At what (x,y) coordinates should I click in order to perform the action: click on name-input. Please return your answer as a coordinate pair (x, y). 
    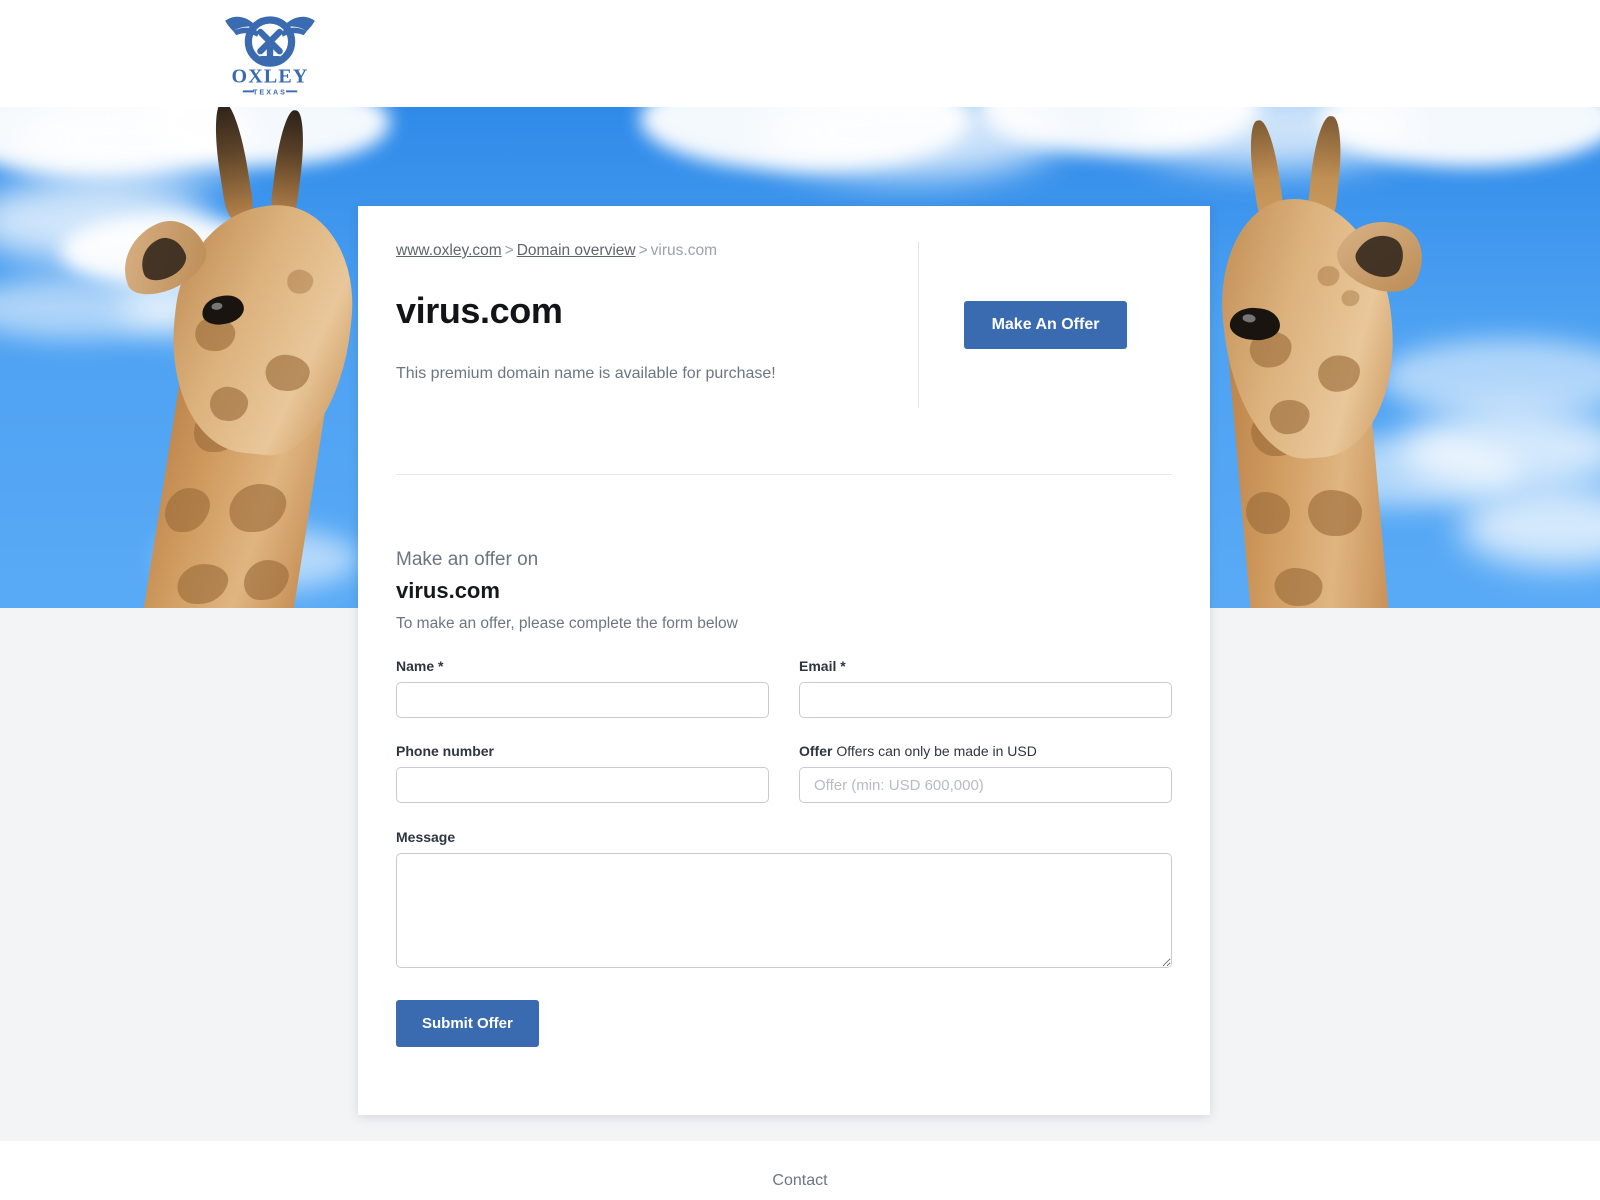
    Looking at the image, I should click on (582, 700).